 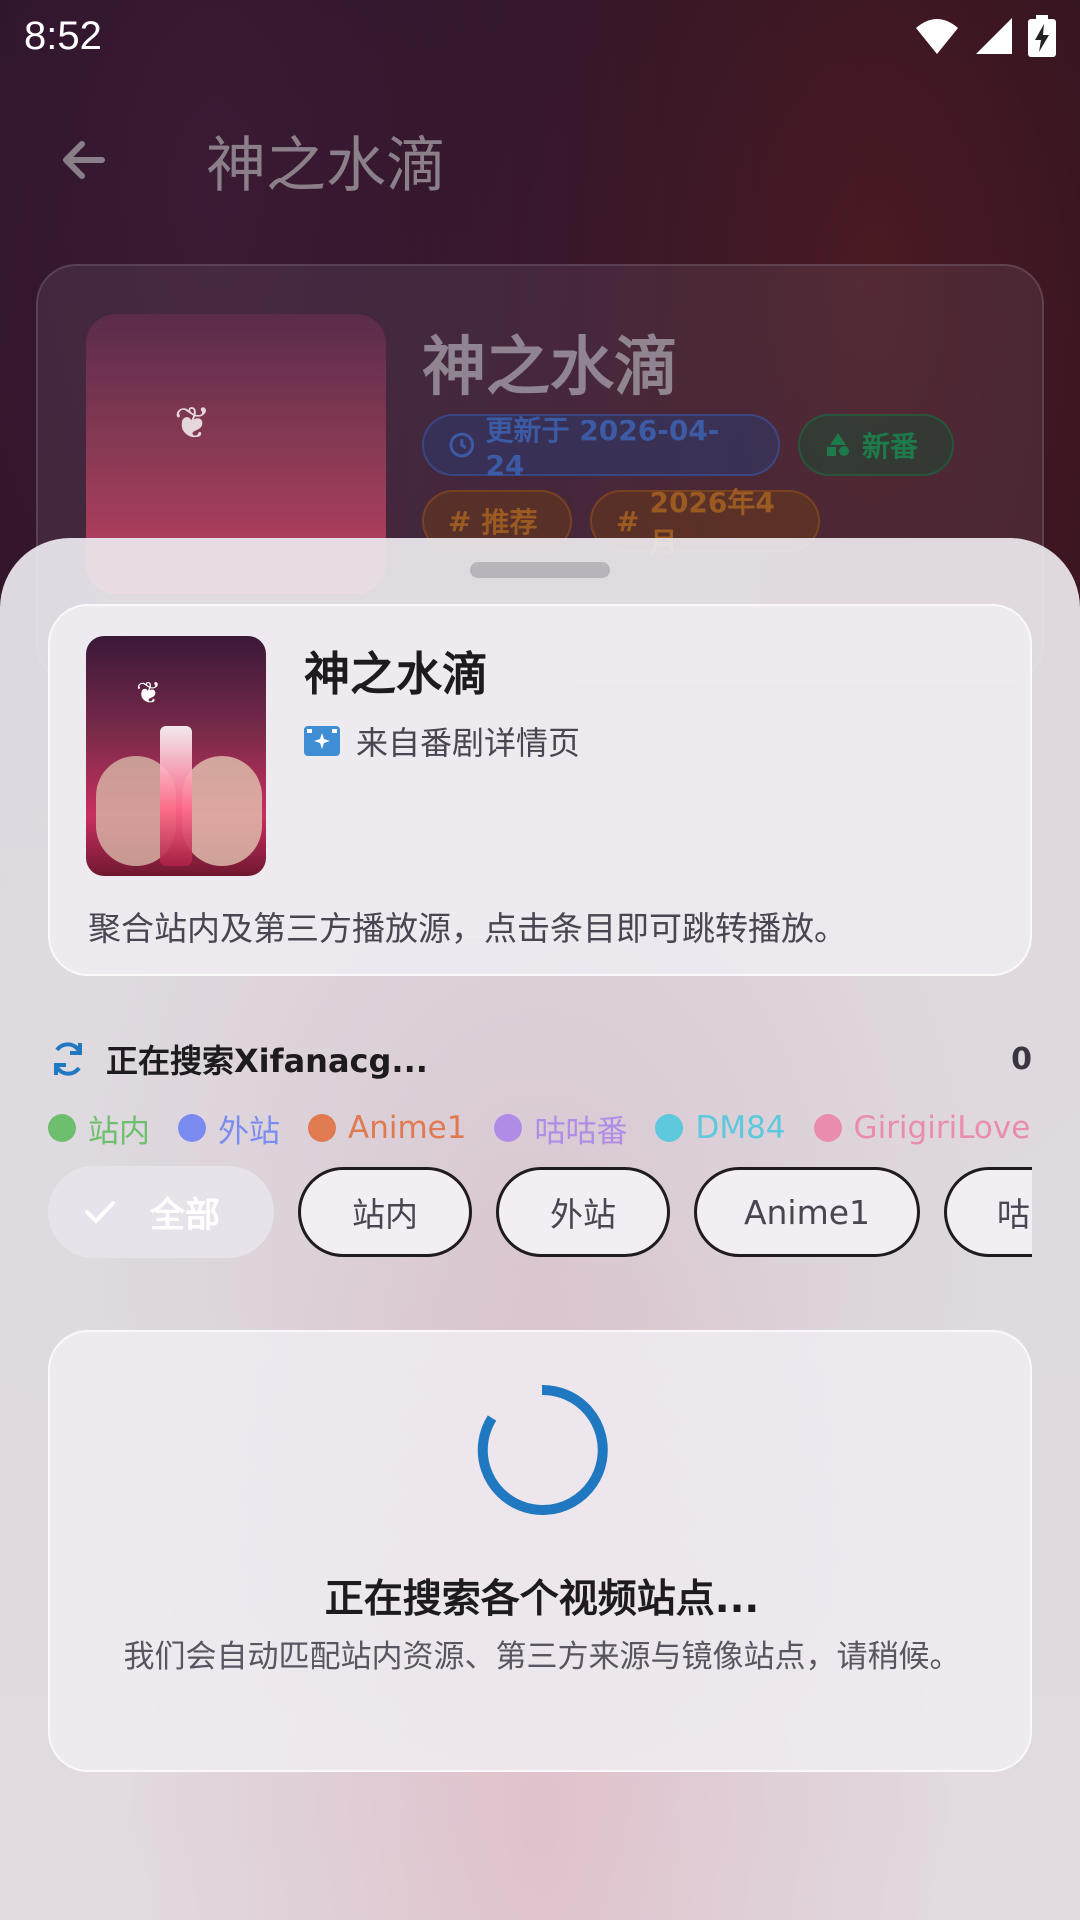 What do you see at coordinates (322, 741) in the screenshot?
I see `movie-sparkle-icon` at bounding box center [322, 741].